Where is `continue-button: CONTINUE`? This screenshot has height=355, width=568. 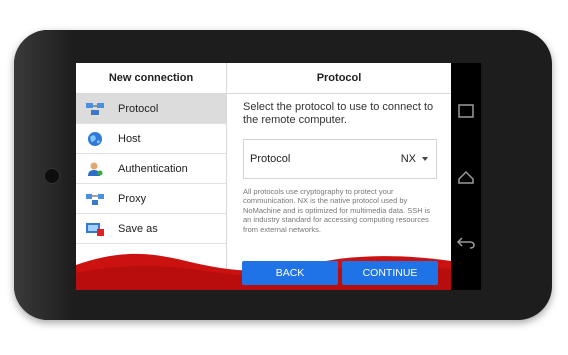 continue-button: CONTINUE is located at coordinates (390, 273).